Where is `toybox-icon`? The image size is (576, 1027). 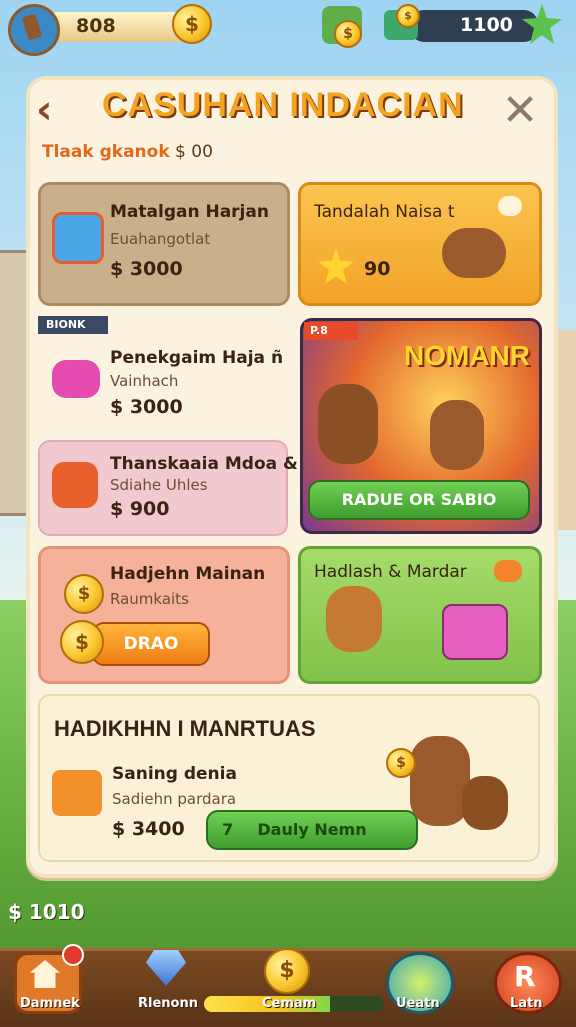
toybox-icon is located at coordinates (78, 238).